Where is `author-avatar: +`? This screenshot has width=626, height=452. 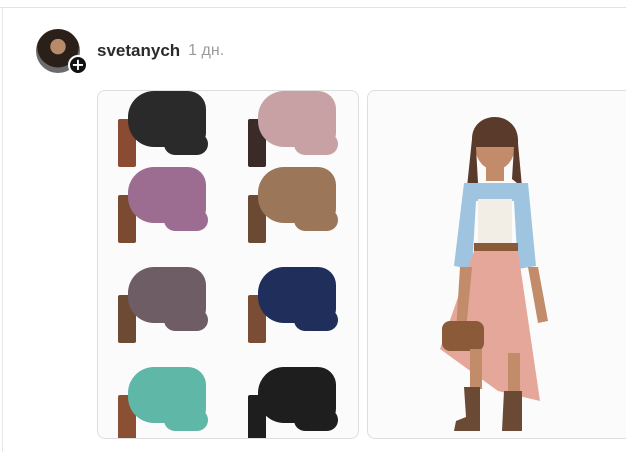
author-avatar: + is located at coordinates (62, 52).